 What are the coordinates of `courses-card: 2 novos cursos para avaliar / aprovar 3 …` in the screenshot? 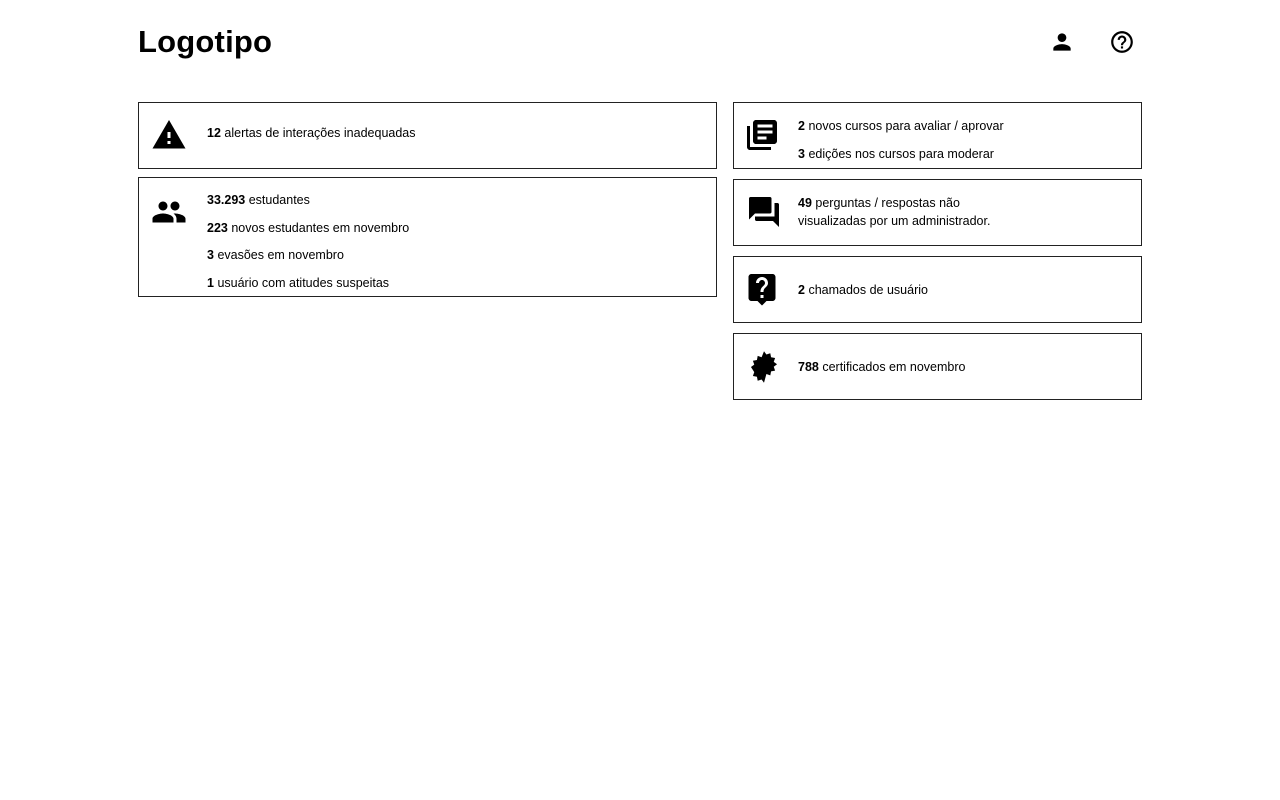 It's located at (937, 135).